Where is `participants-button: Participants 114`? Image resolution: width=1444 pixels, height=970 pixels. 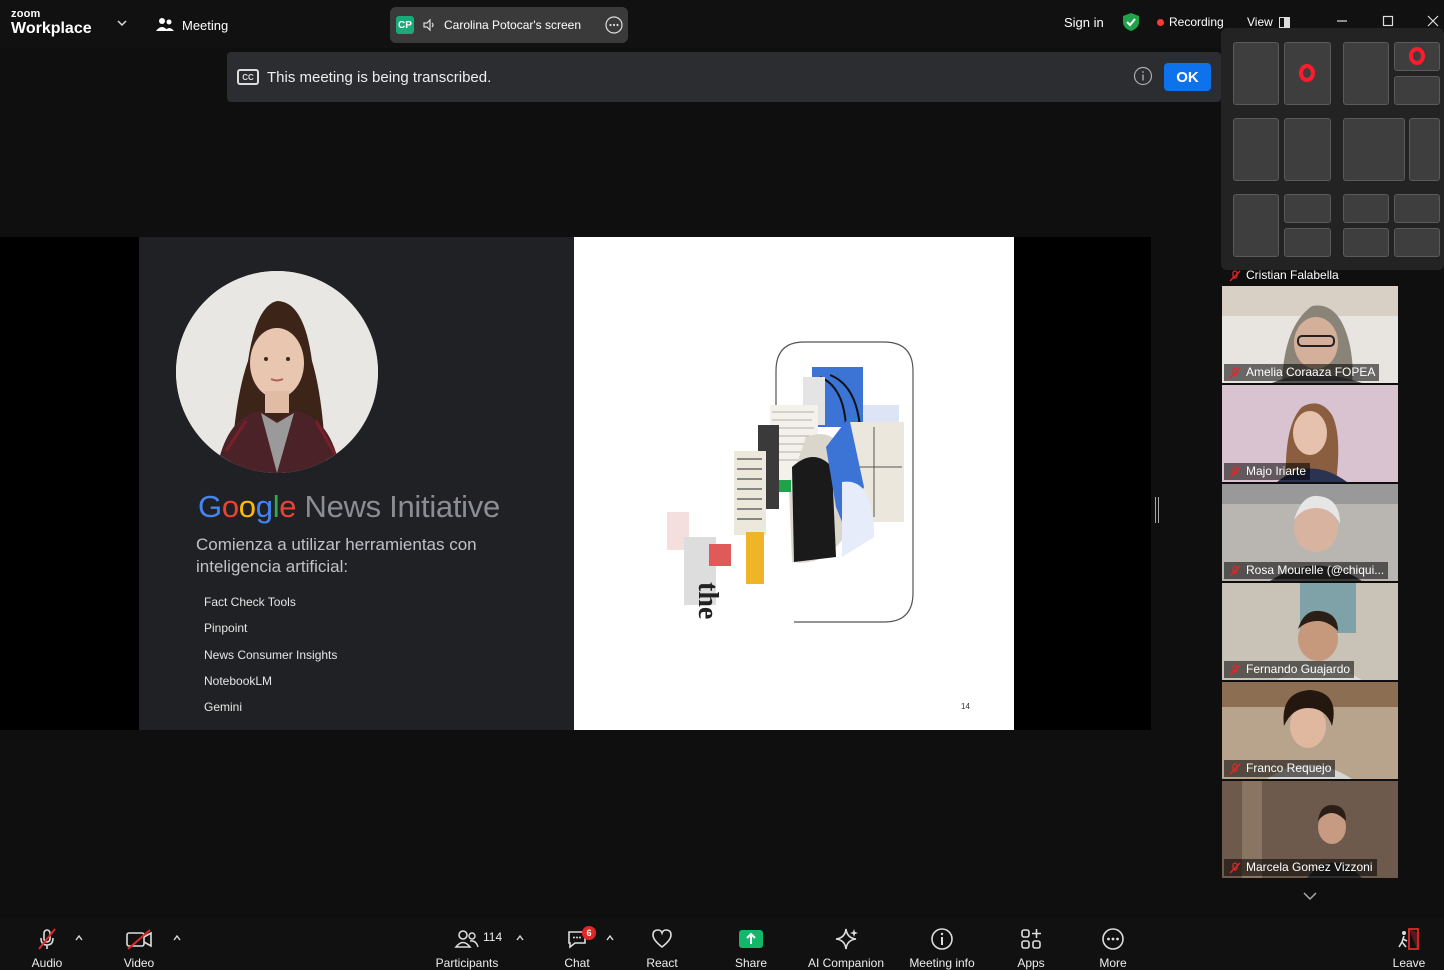
participants-button: Participants 114 is located at coordinates (468, 944).